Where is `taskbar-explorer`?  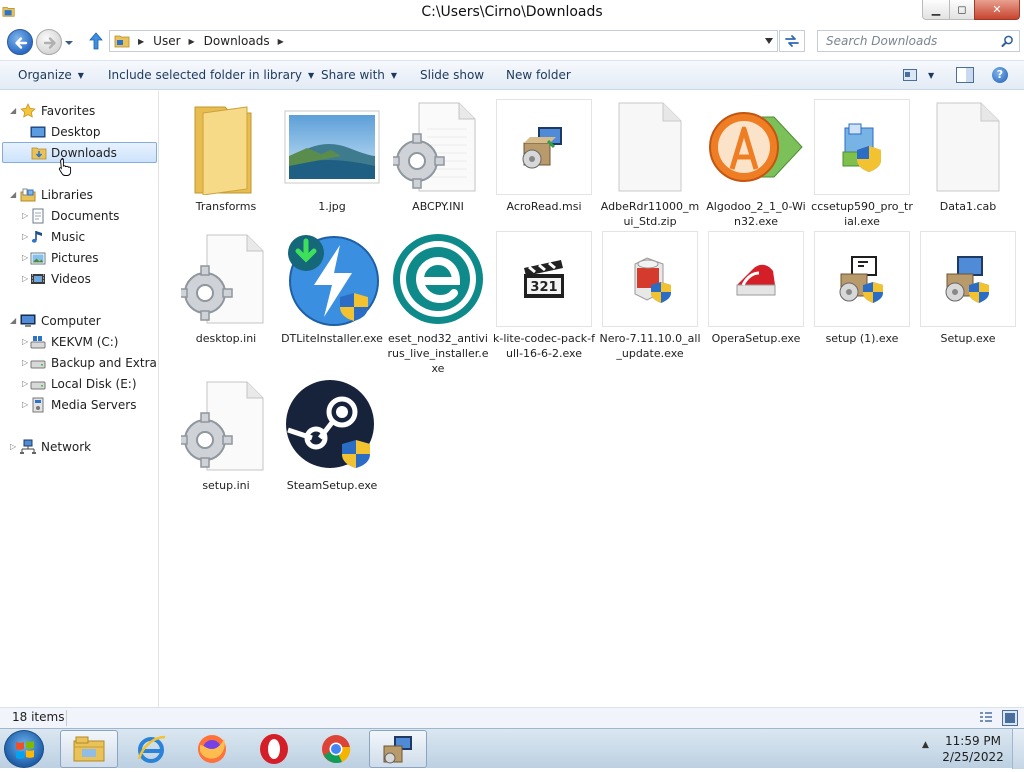
taskbar-explorer is located at coordinates (89, 749).